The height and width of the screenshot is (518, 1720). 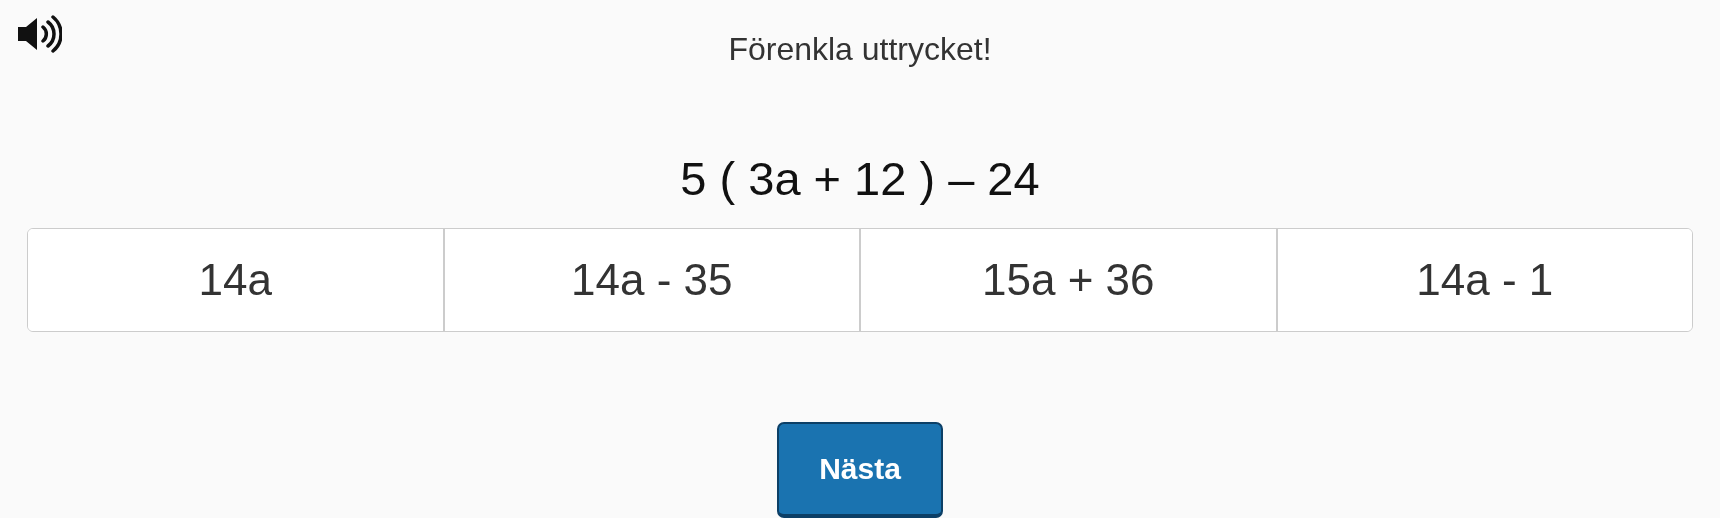 I want to click on speaker-icon, so click(x=39, y=34).